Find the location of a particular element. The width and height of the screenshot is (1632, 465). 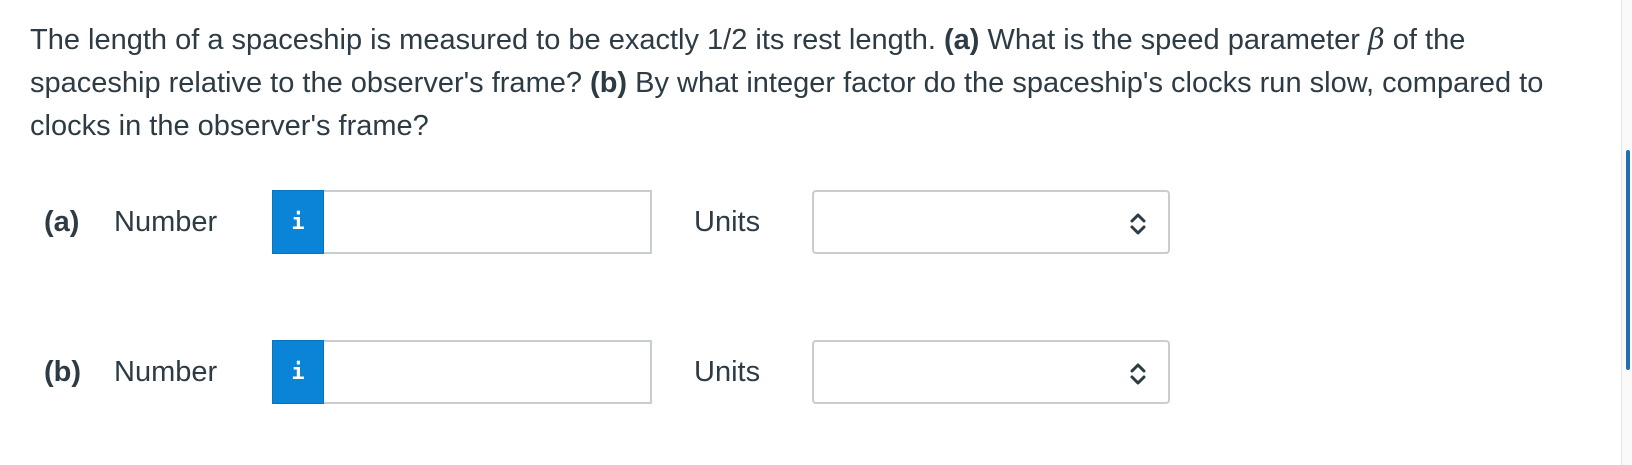

number-label-a: Number is located at coordinates (166, 222).